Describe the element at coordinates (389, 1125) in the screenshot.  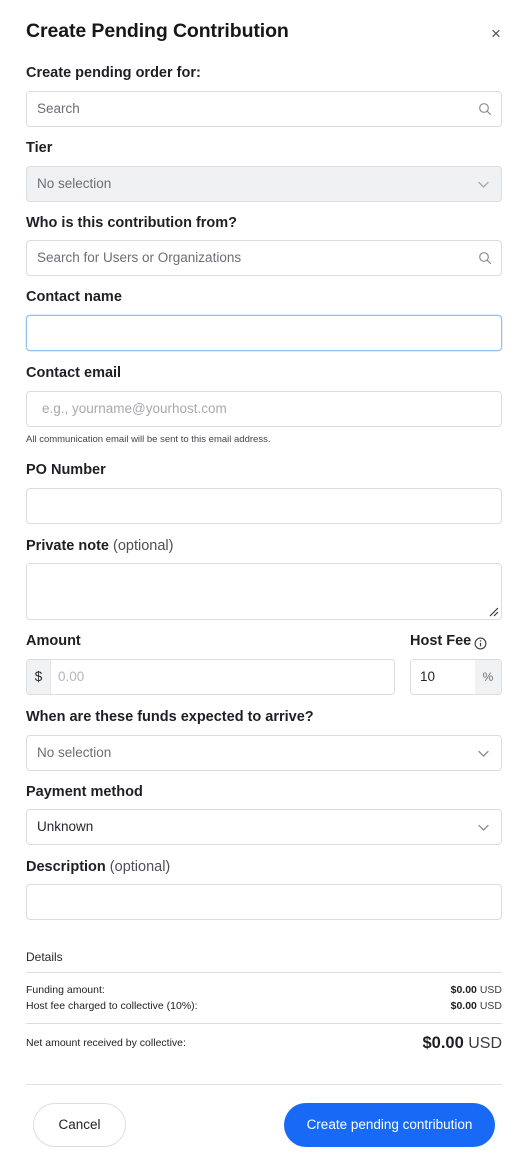
I see `create-pending-contribution-button: Create pending contribution` at that location.